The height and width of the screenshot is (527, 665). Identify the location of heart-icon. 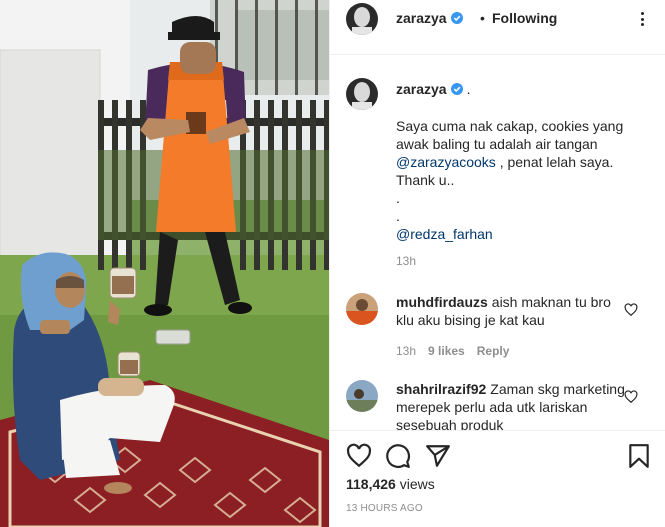
(359, 456).